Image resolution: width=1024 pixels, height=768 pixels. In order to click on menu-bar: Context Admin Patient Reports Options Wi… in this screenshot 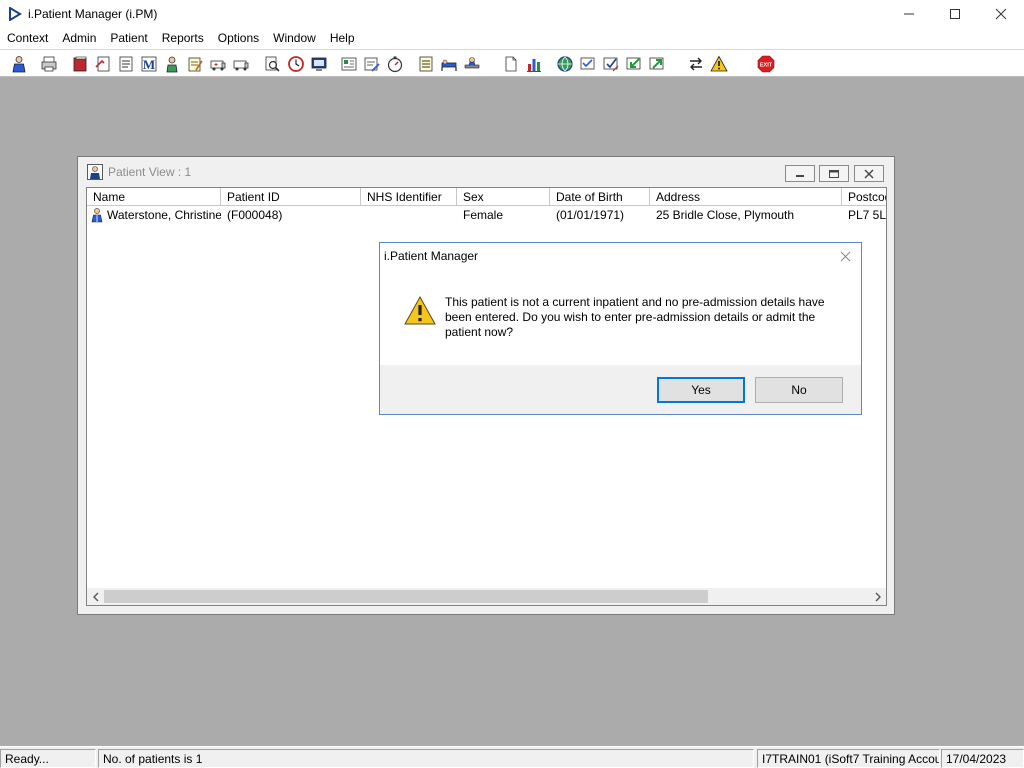, I will do `click(512, 38)`.